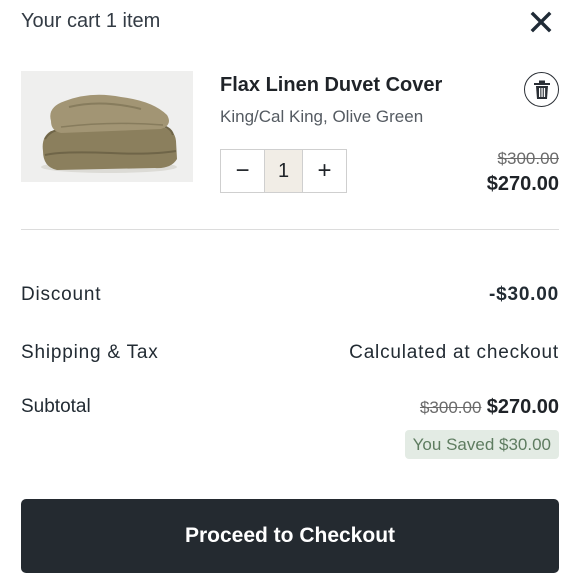 This screenshot has width=580, height=580. Describe the element at coordinates (324, 171) in the screenshot. I see `increment-button: +` at that location.